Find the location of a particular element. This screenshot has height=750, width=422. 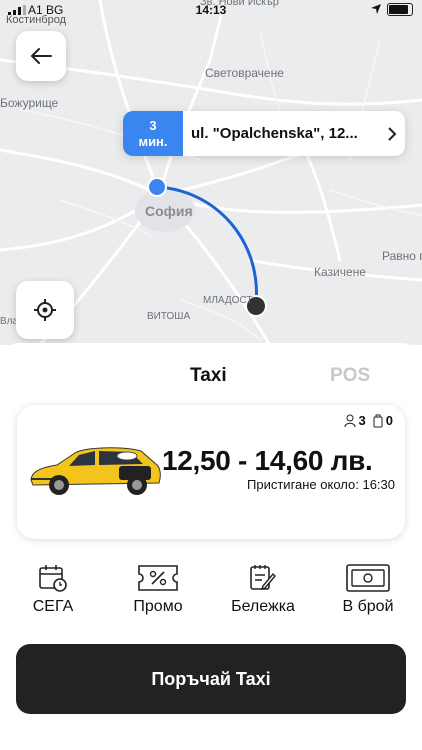

price-range: 12,50 - 14,60 лв. is located at coordinates (267, 460).